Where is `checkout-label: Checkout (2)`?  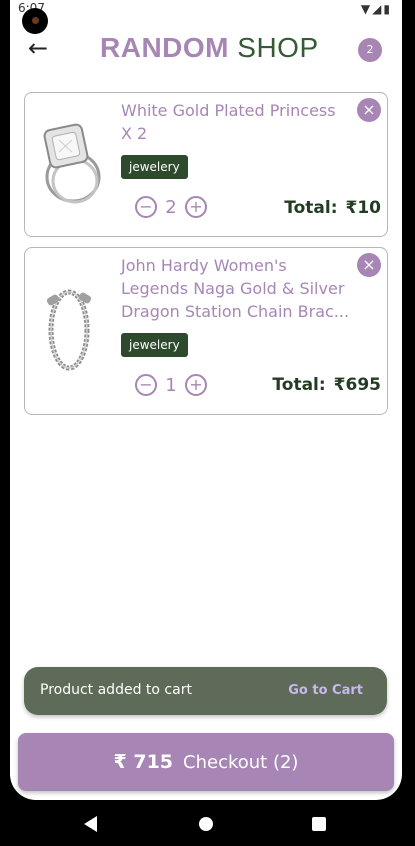
checkout-label: Checkout (2) is located at coordinates (241, 762).